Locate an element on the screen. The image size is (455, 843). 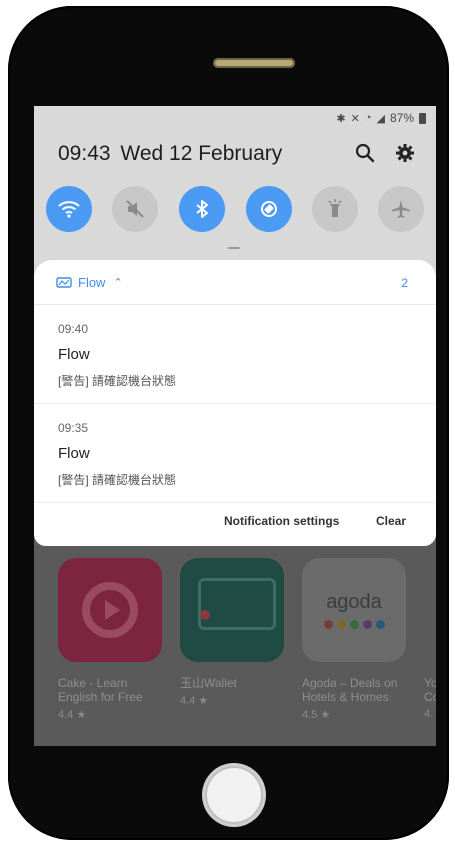
wifi-toggle is located at coordinates (69, 209).